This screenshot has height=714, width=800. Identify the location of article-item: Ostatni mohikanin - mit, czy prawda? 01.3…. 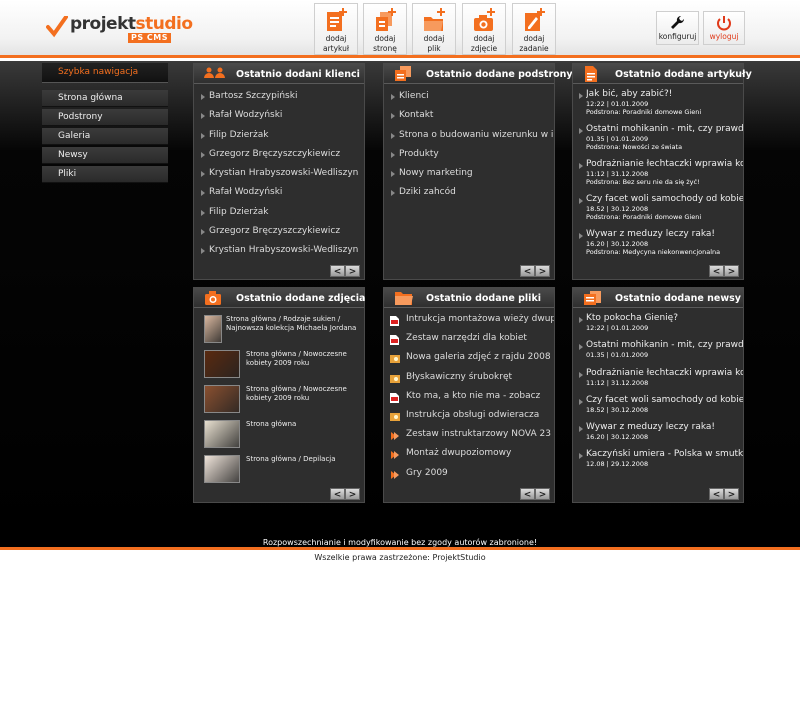
(661, 141).